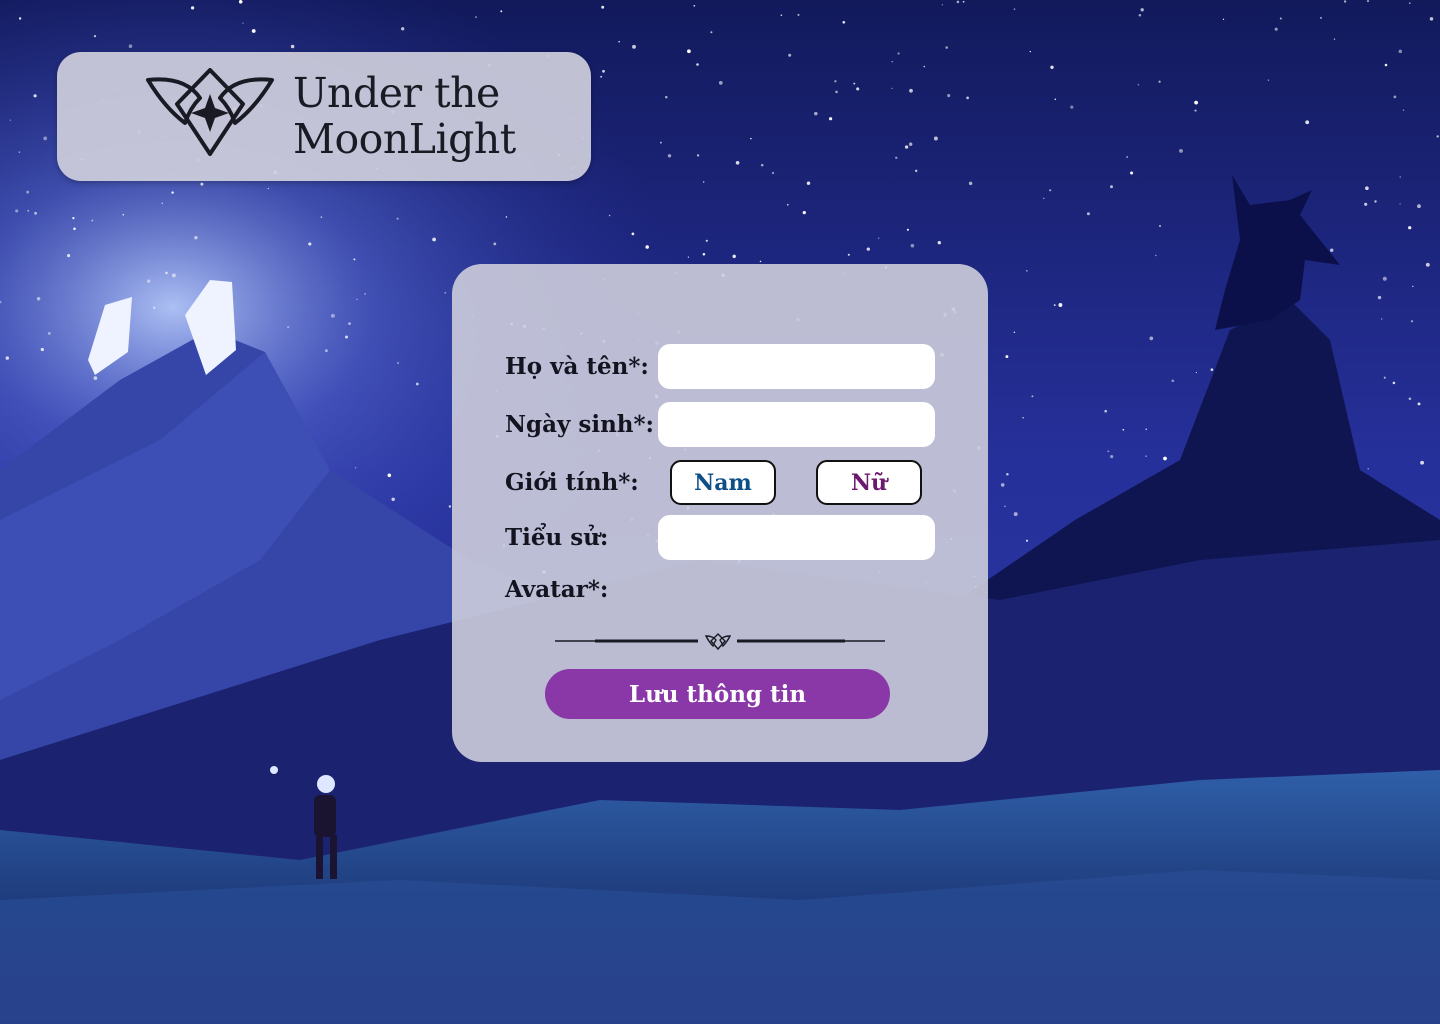  I want to click on save-info-button: Lưu thông tin, so click(717, 694).